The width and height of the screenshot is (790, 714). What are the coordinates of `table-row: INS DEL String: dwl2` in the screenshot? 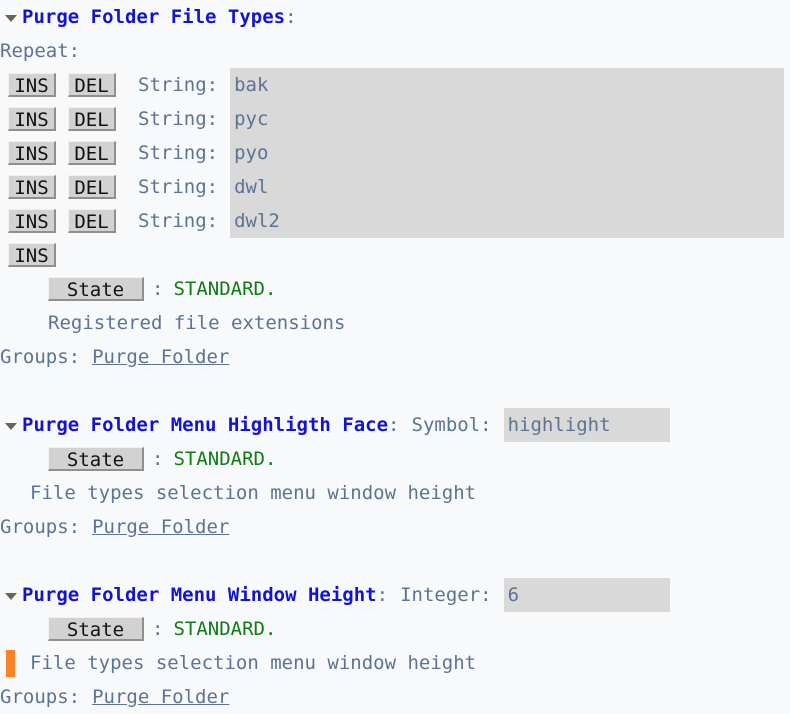 It's located at (395, 221).